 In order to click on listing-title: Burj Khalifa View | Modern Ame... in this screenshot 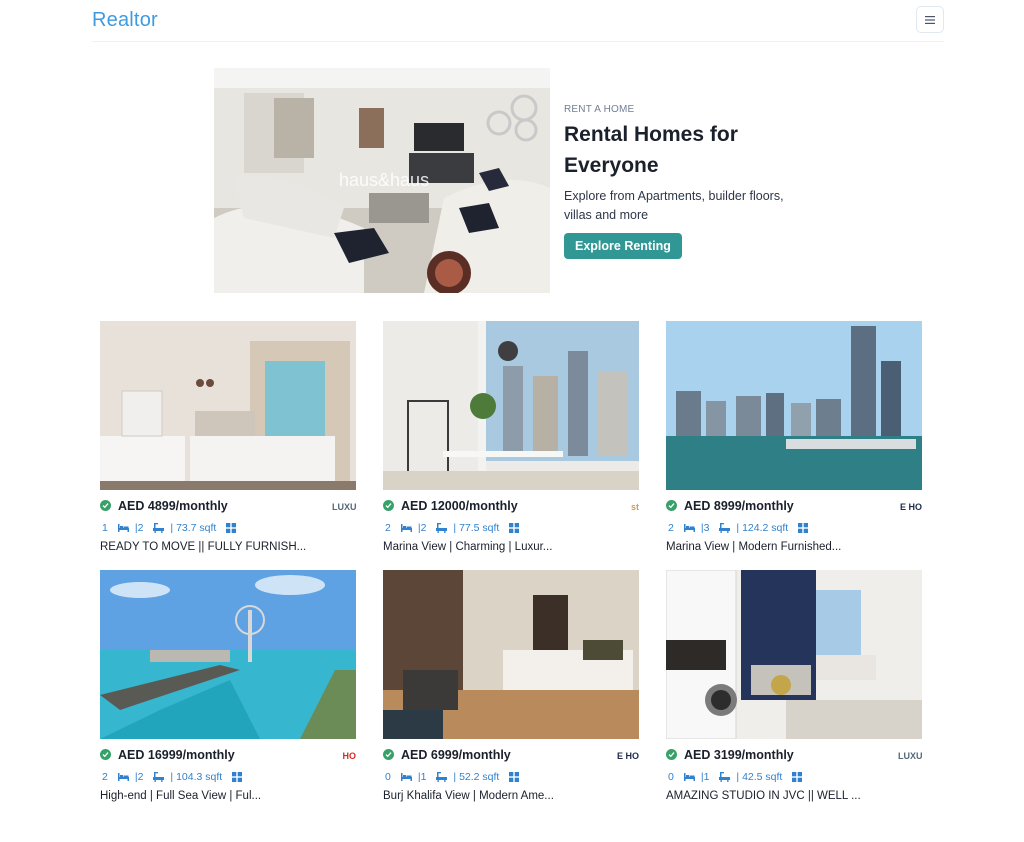, I will do `click(468, 796)`.